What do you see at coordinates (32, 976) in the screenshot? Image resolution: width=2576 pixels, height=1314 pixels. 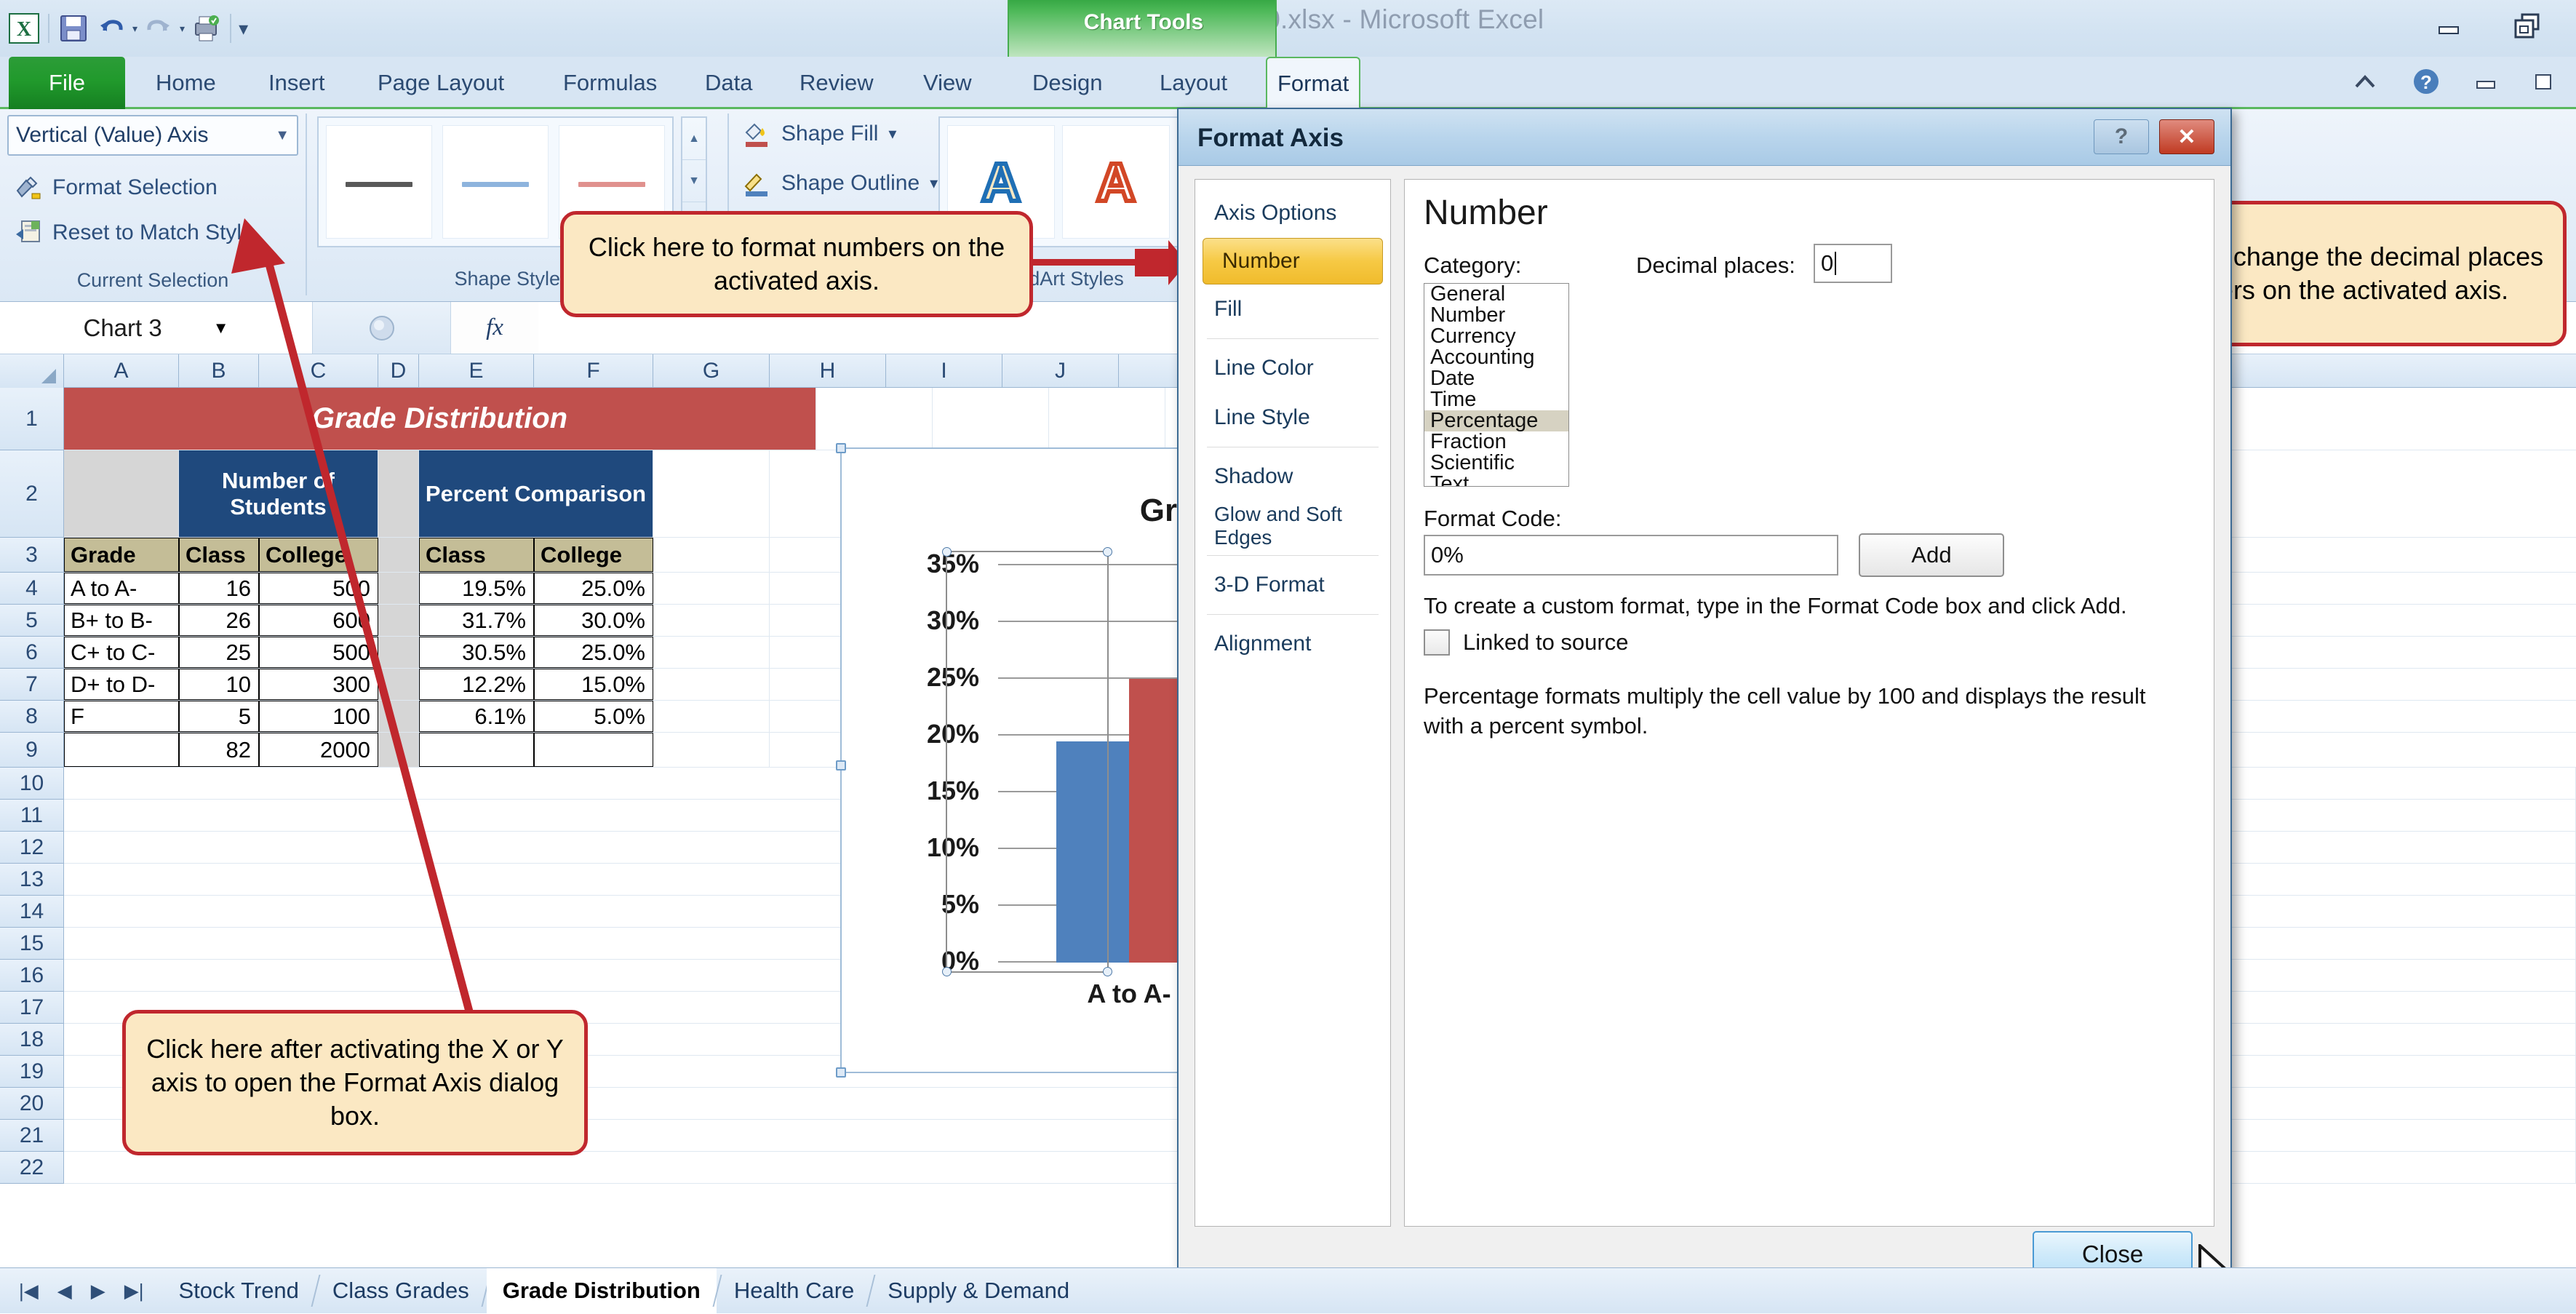 I see `row-header-16: 16` at bounding box center [32, 976].